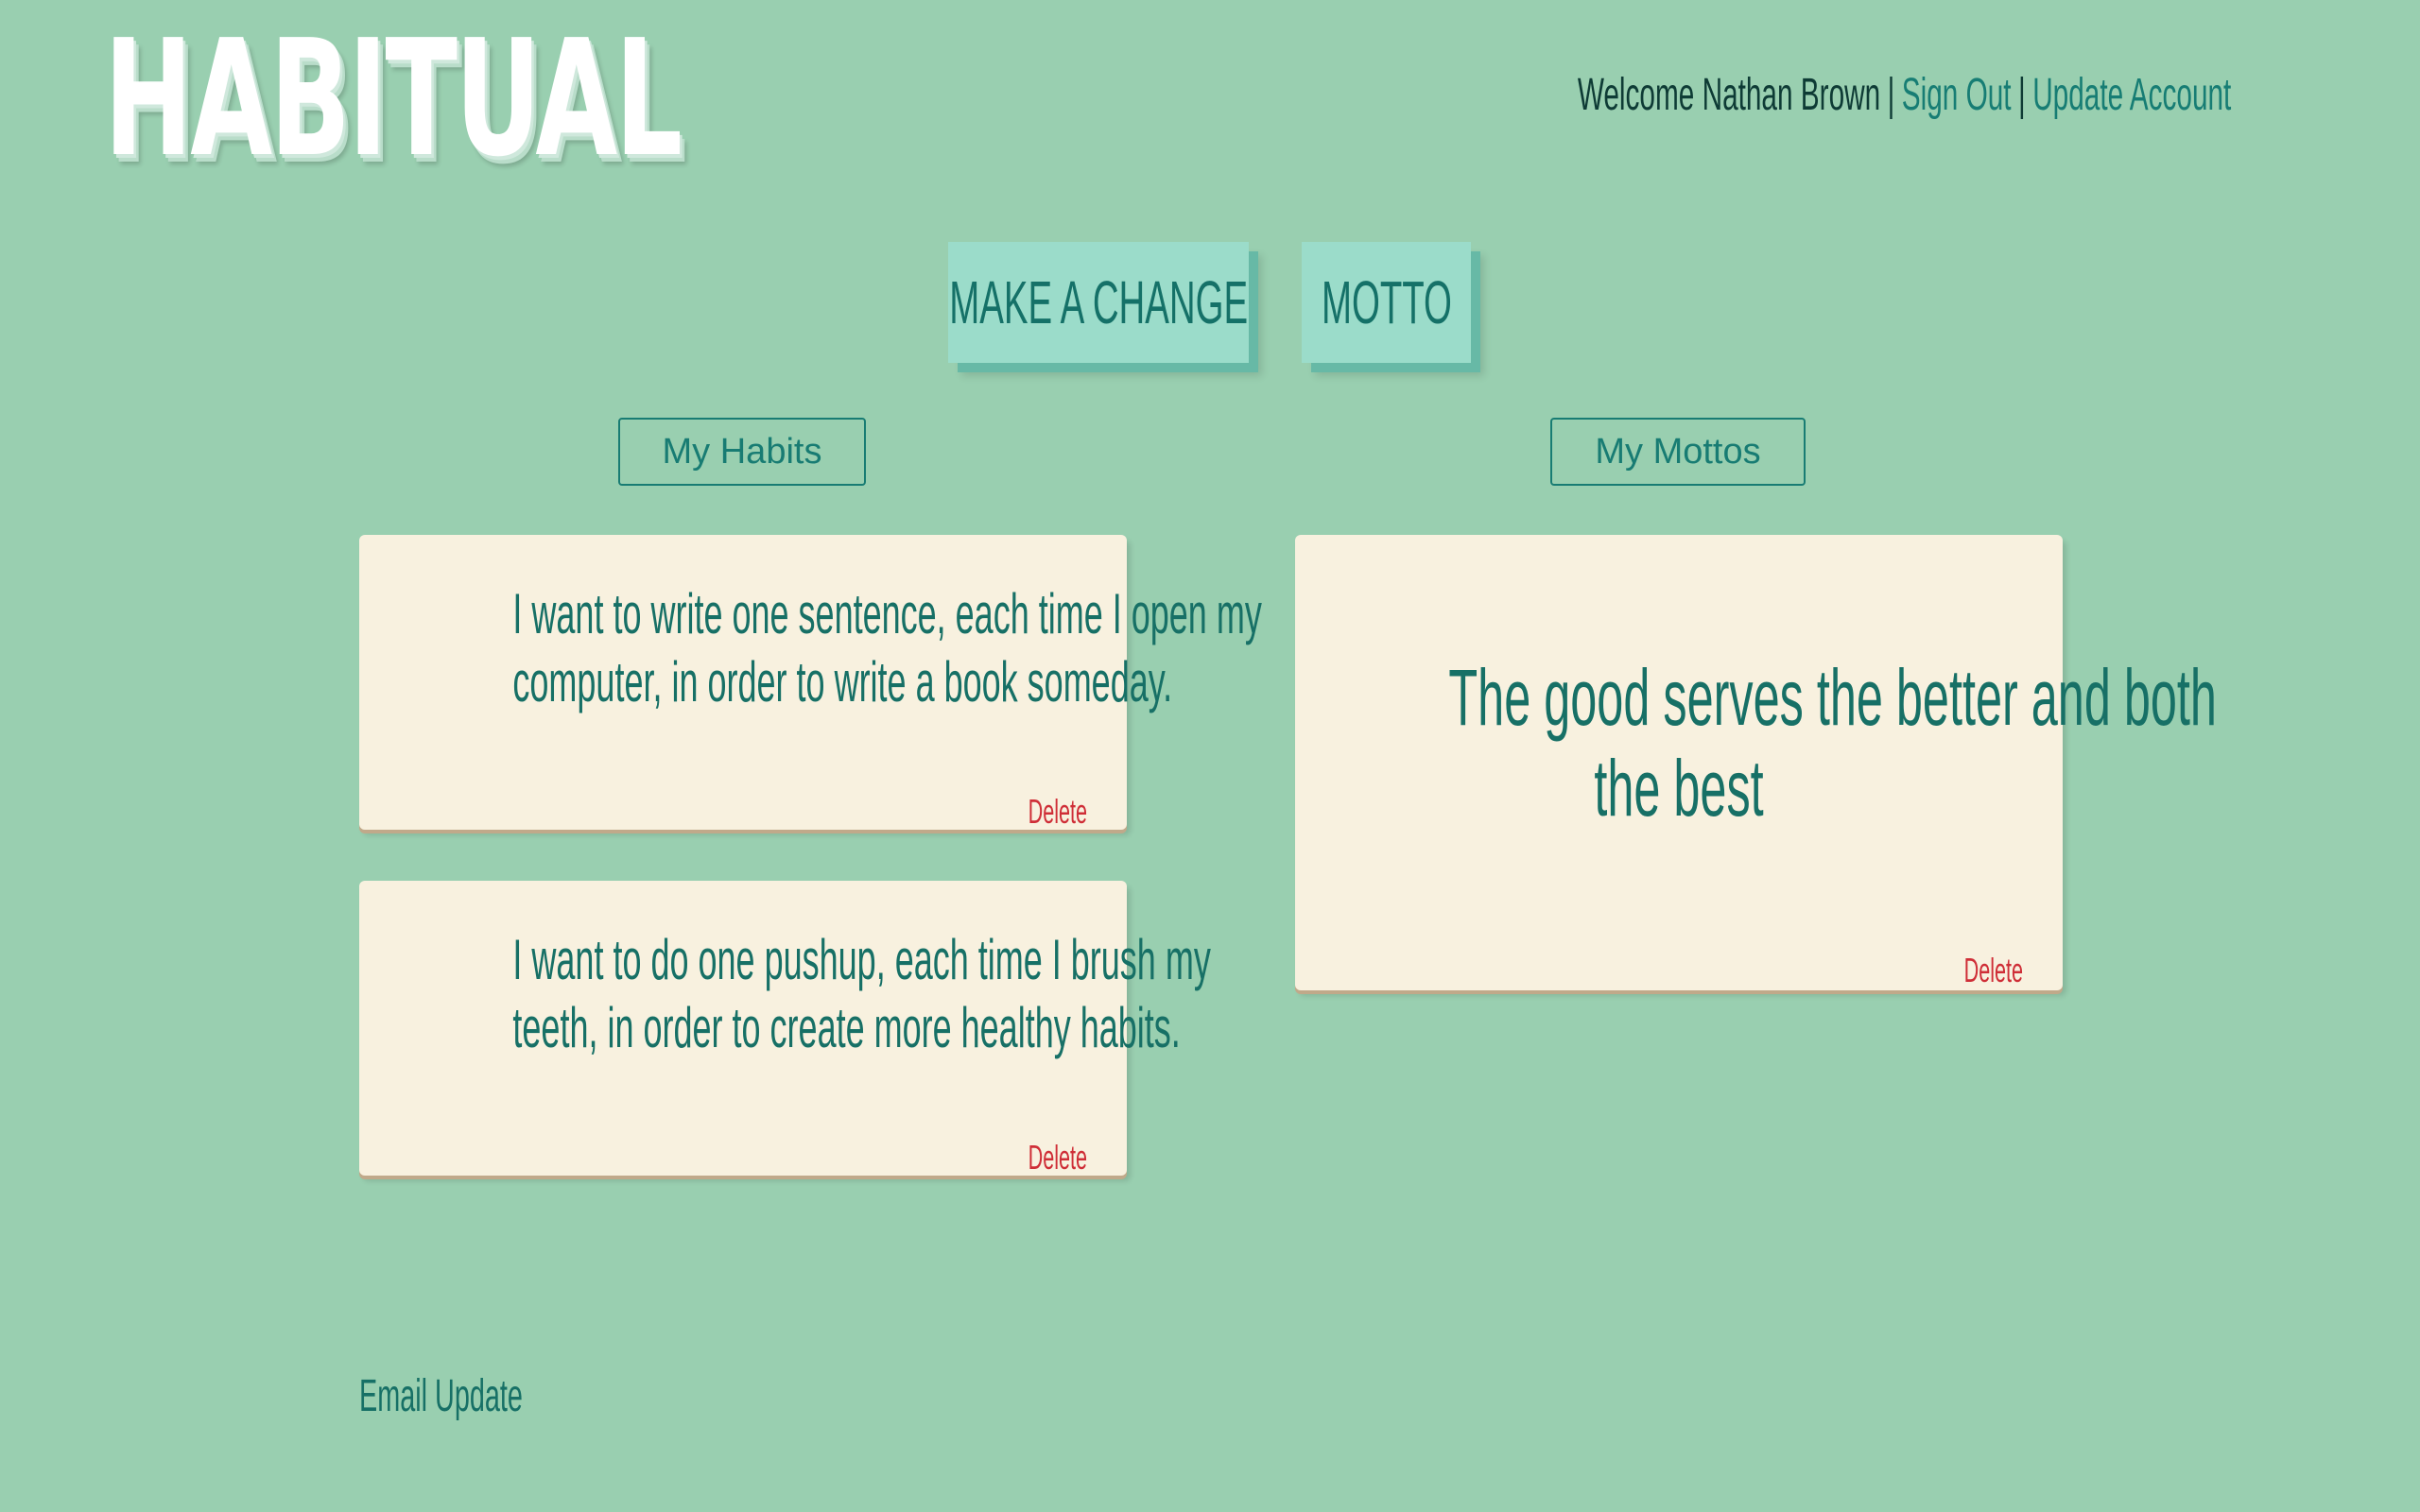  Describe the element at coordinates (1729, 94) in the screenshot. I see `welcome-text: Welcome Nathan Brown` at that location.